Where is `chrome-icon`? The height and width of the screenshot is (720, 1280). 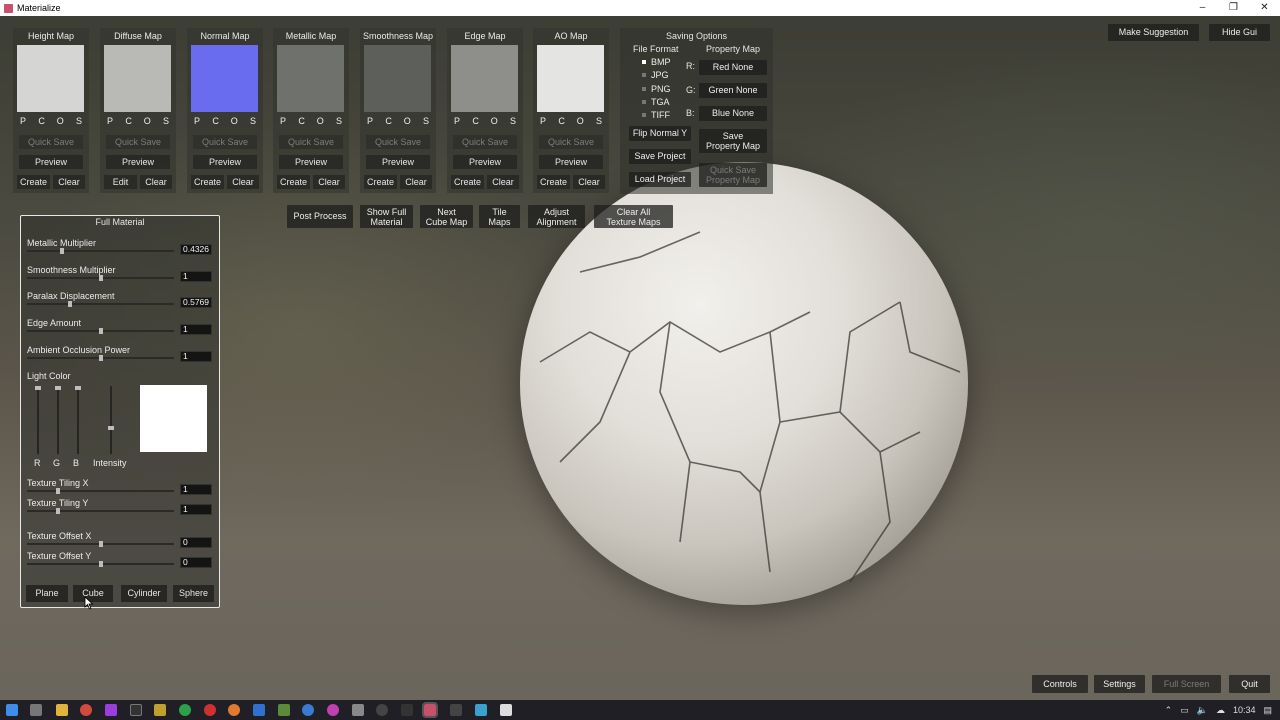
chrome-icon is located at coordinates (86, 710).